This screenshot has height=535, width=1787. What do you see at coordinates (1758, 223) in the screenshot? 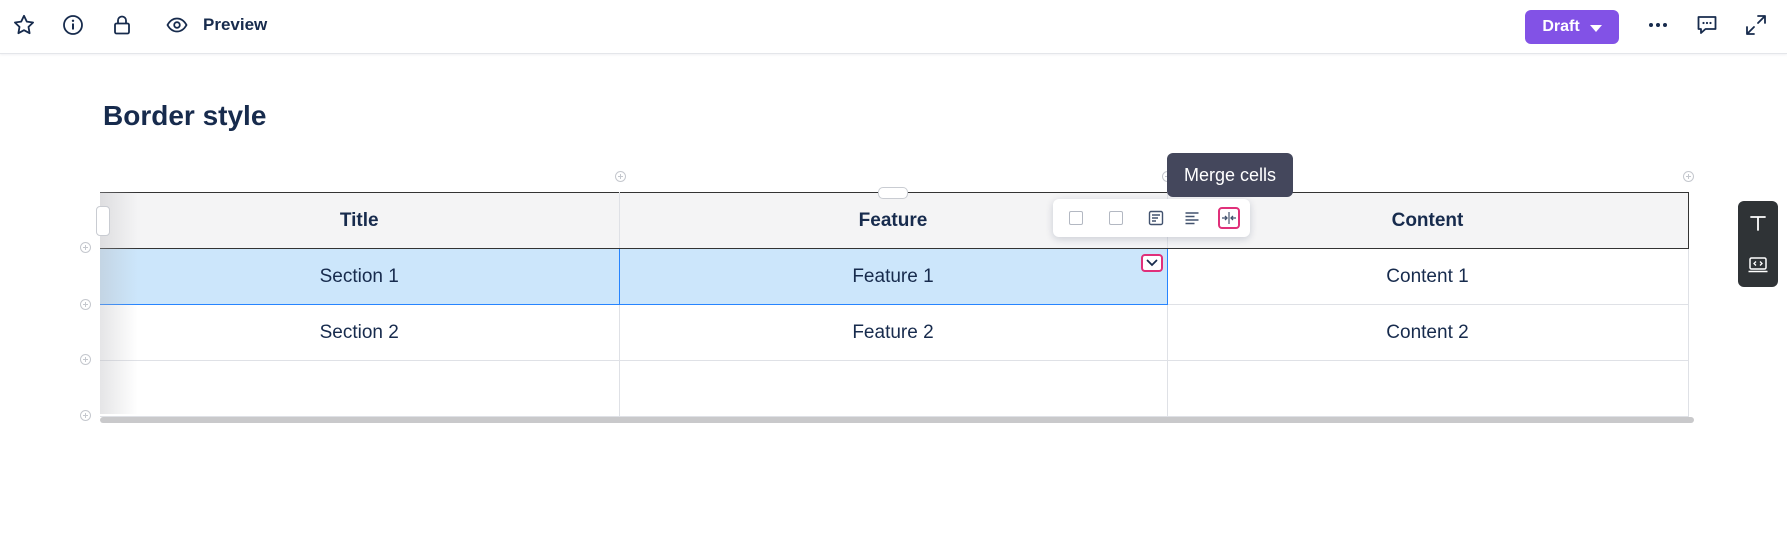
I see `text-icon` at bounding box center [1758, 223].